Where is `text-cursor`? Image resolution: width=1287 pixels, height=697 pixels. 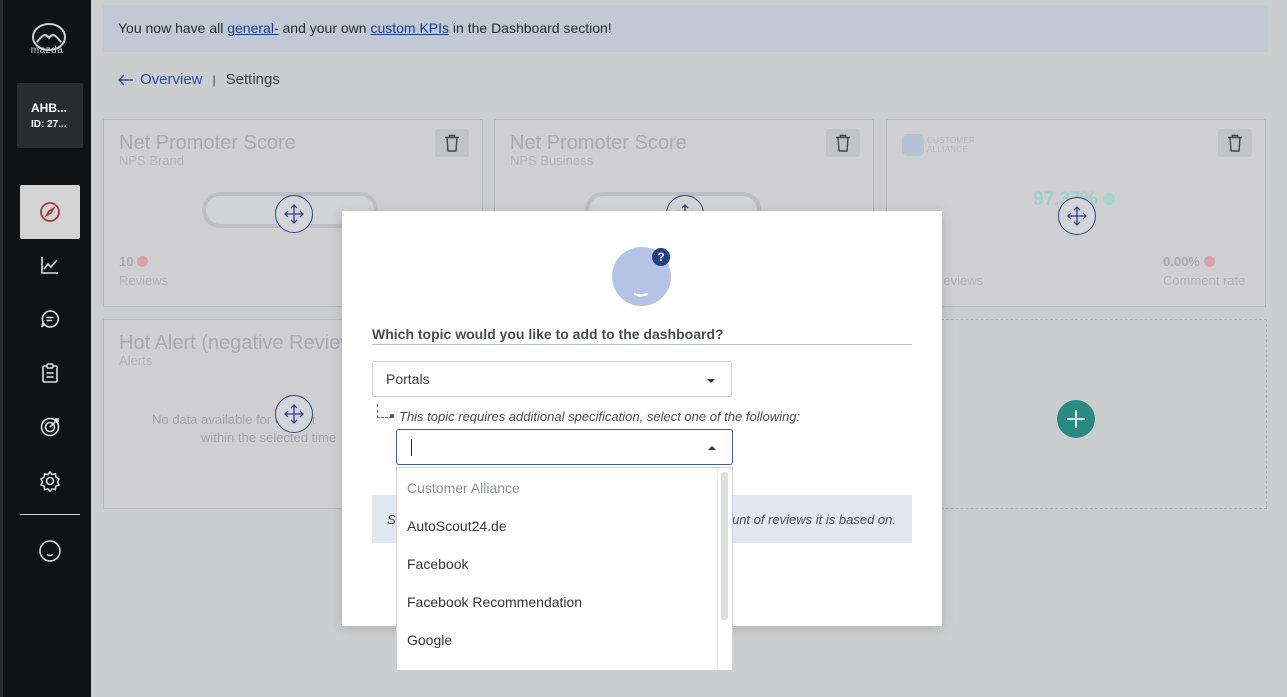
text-cursor is located at coordinates (411, 447).